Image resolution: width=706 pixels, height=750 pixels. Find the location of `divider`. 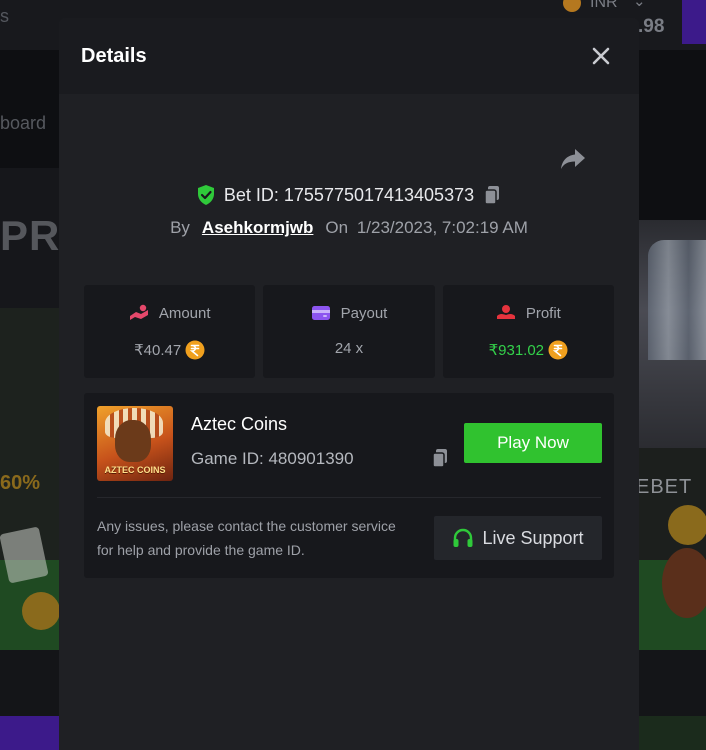

divider is located at coordinates (349, 497).